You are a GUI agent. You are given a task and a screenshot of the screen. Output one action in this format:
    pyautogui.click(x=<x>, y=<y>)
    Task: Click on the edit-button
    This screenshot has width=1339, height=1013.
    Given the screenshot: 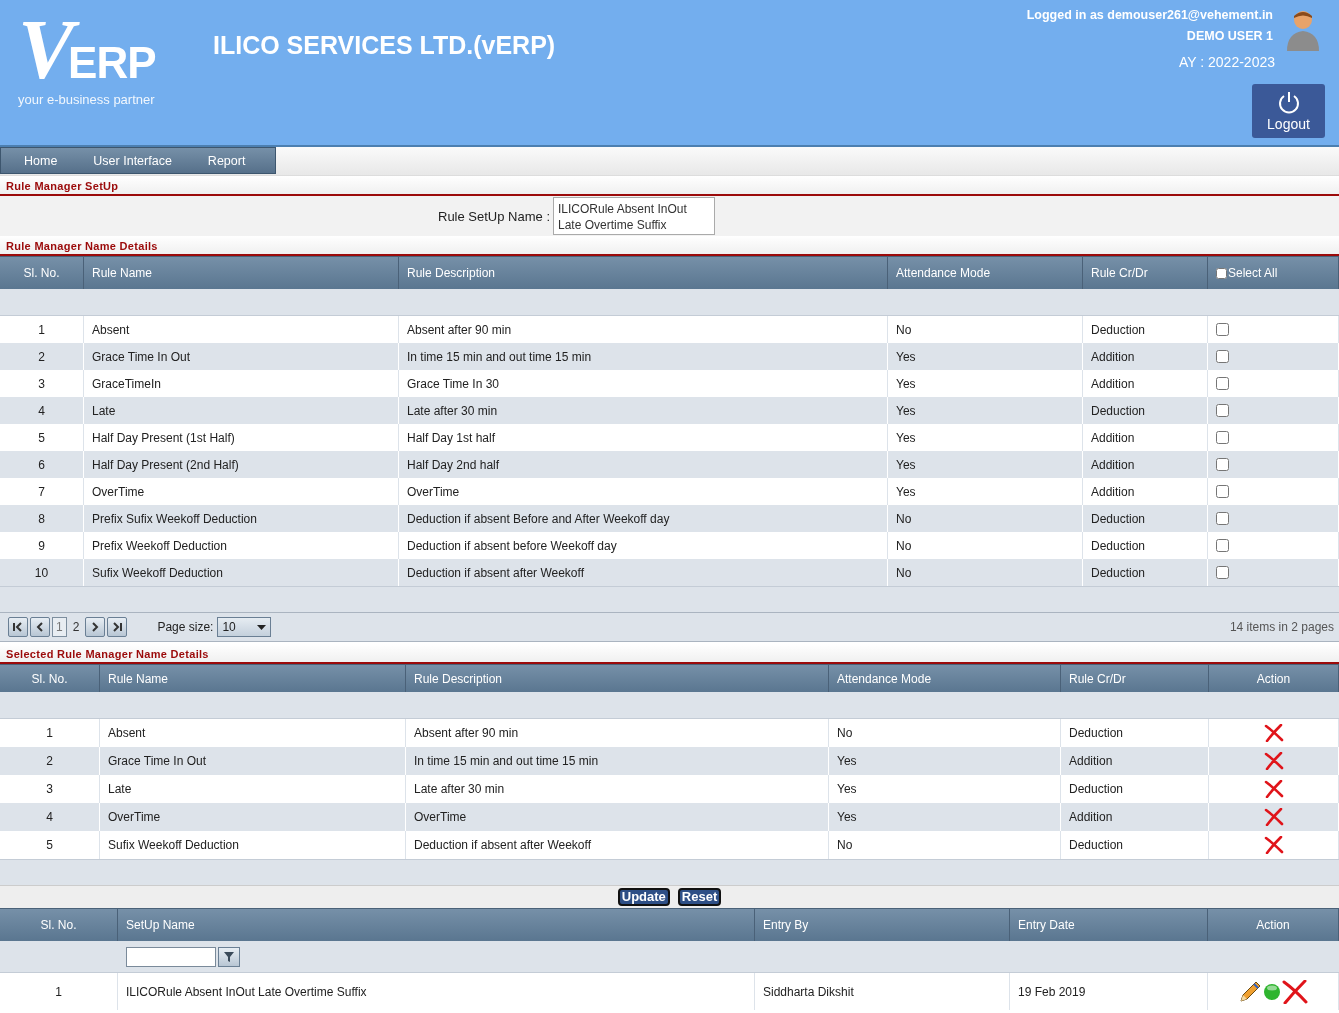 What is the action you would take?
    pyautogui.click(x=1250, y=991)
    